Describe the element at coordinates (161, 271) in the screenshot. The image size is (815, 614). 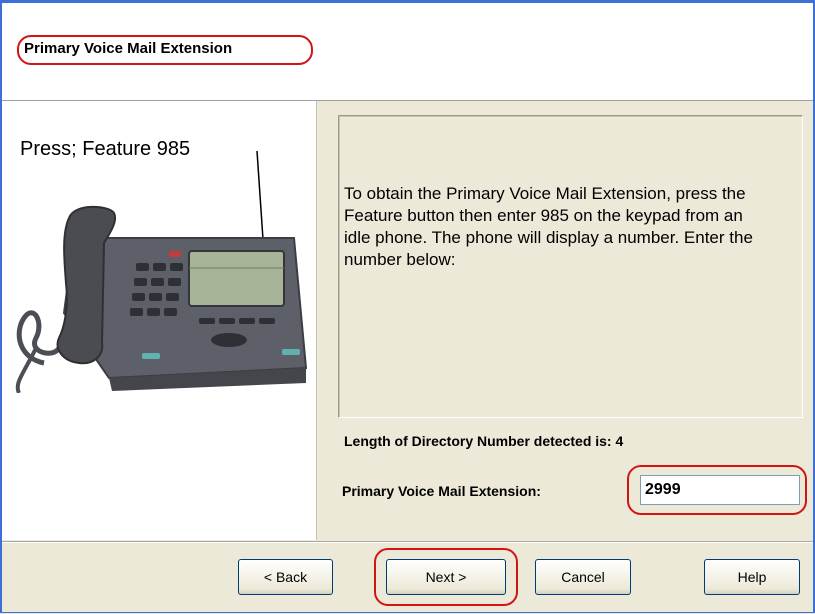
I see `phone-image` at that location.